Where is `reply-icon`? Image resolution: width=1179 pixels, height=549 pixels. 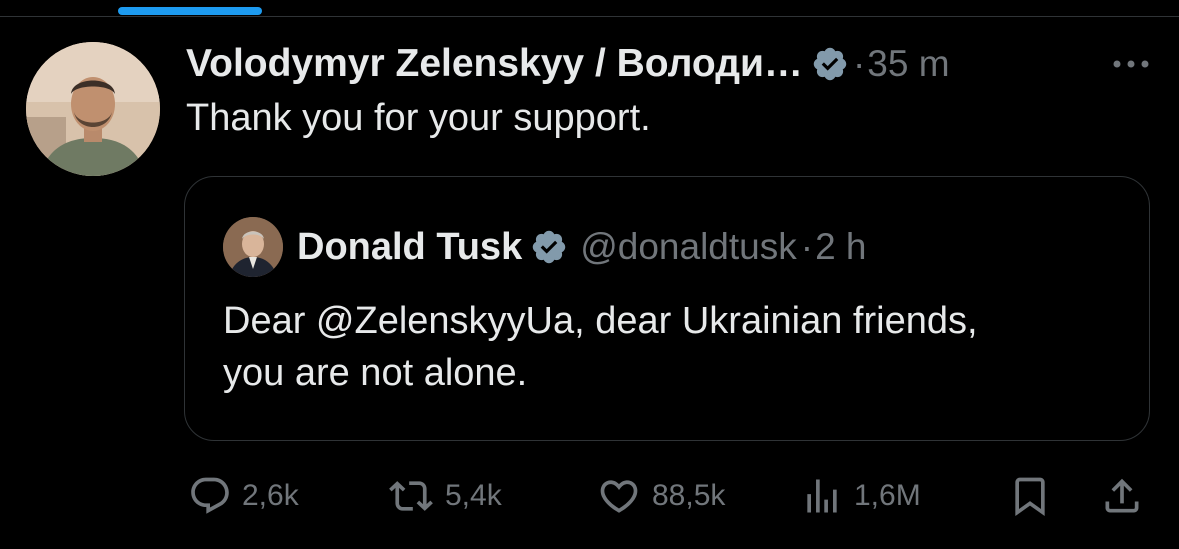 reply-icon is located at coordinates (210, 495).